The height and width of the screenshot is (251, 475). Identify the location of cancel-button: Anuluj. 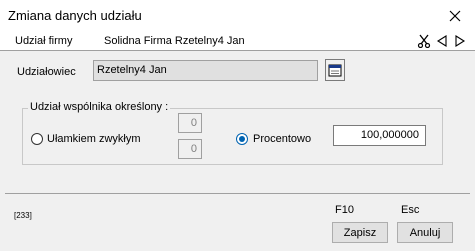
(425, 232).